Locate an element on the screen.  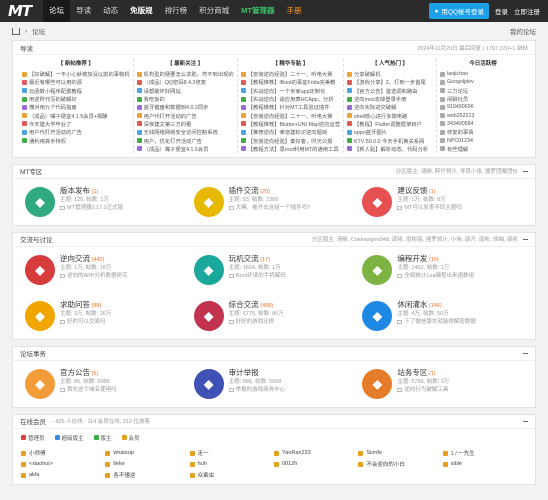
online-user: akfa is located at coordinates (63, 475).